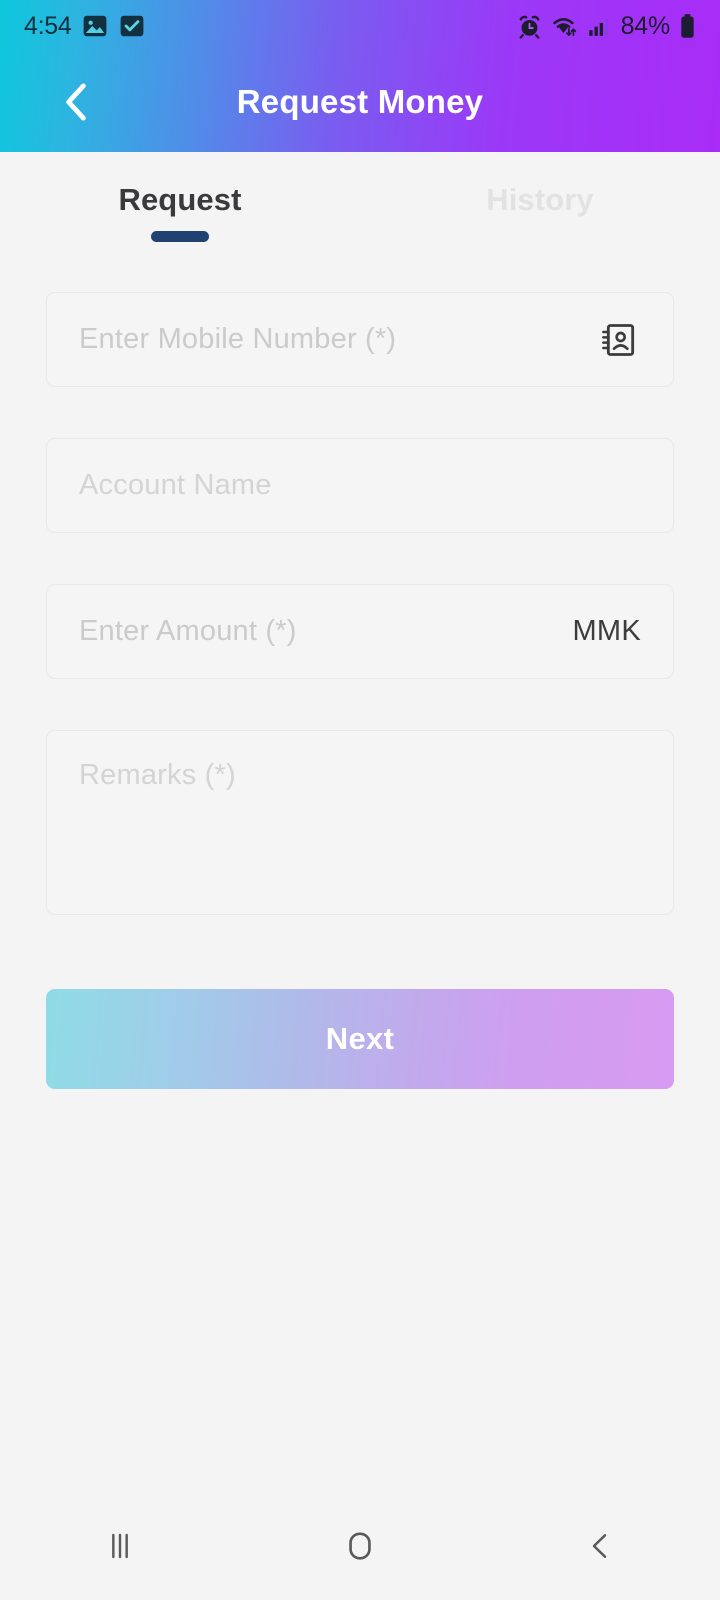 This screenshot has height=1600, width=720. I want to click on nav-home-button, so click(360, 1546).